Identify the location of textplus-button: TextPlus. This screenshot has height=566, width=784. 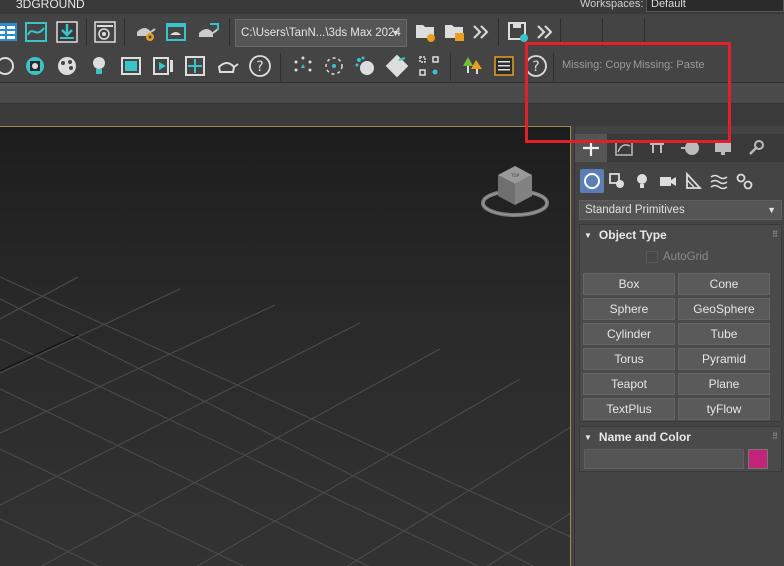
(629, 409).